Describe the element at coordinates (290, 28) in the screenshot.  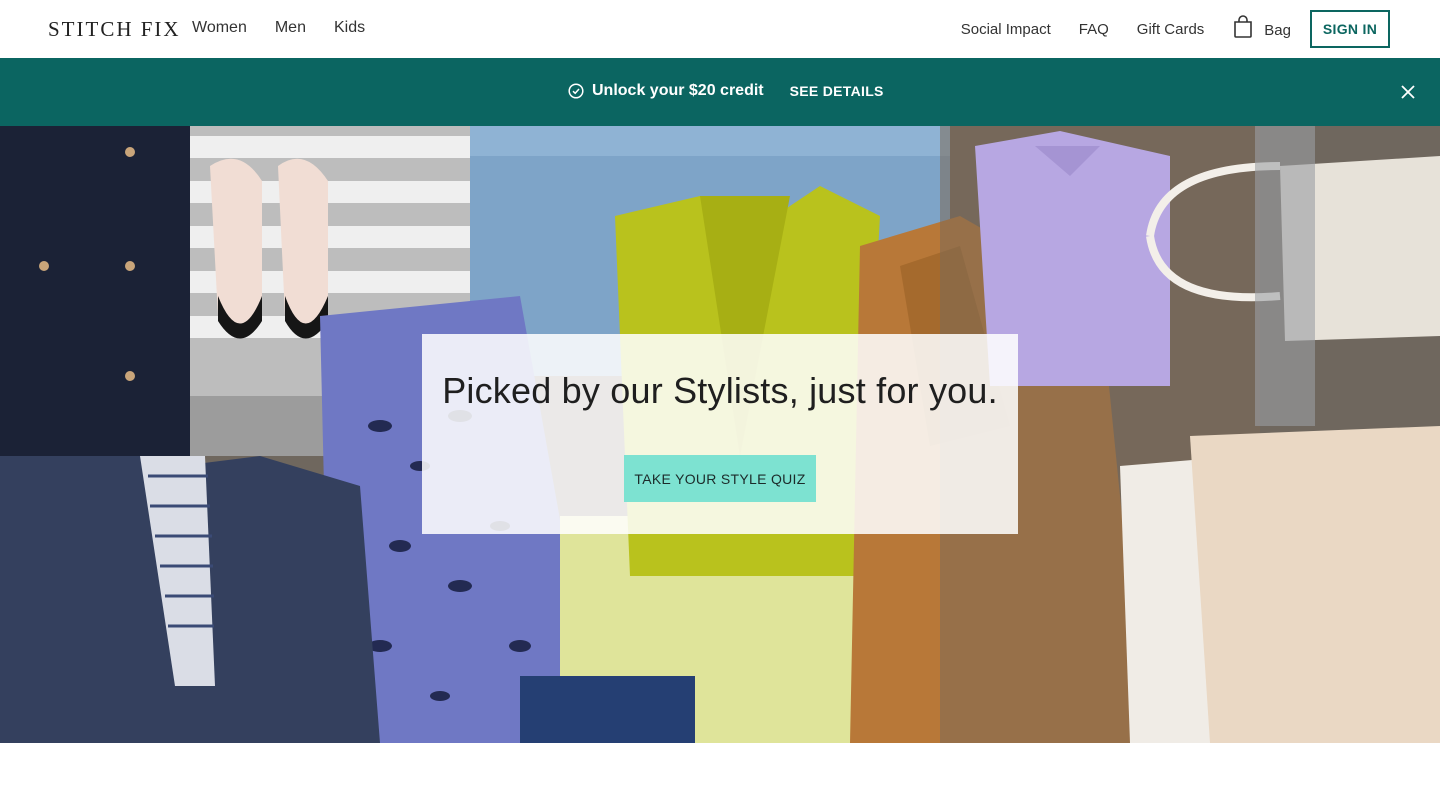
I see `nav-men: Men` at that location.